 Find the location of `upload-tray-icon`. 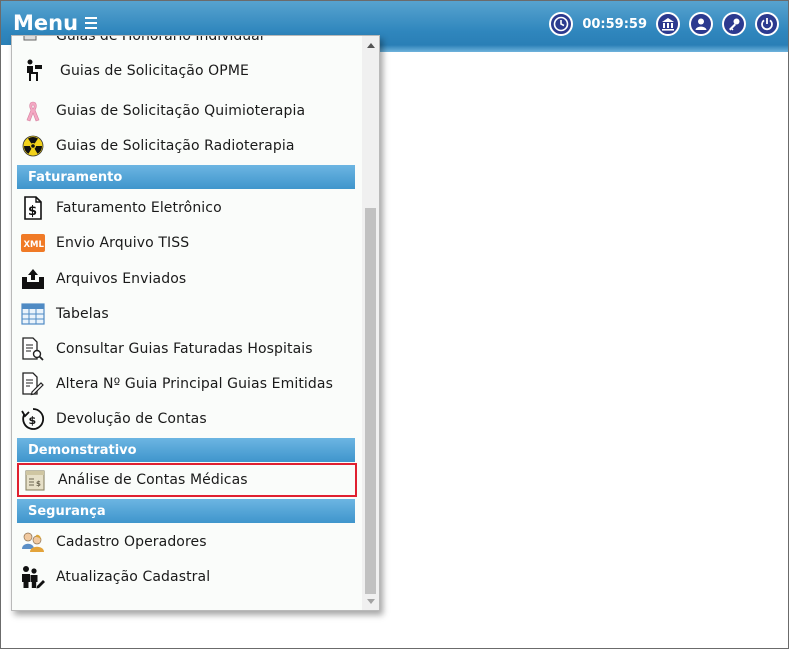

upload-tray-icon is located at coordinates (33, 279).